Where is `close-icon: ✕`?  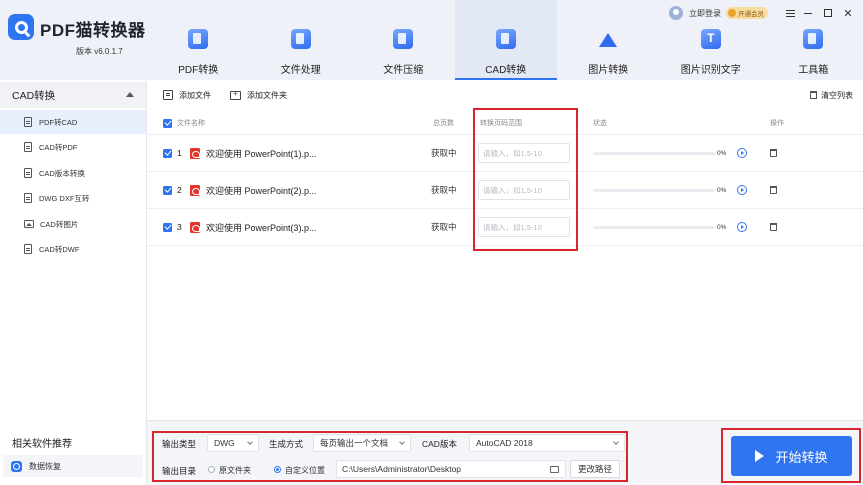
close-icon: ✕ is located at coordinates (848, 13).